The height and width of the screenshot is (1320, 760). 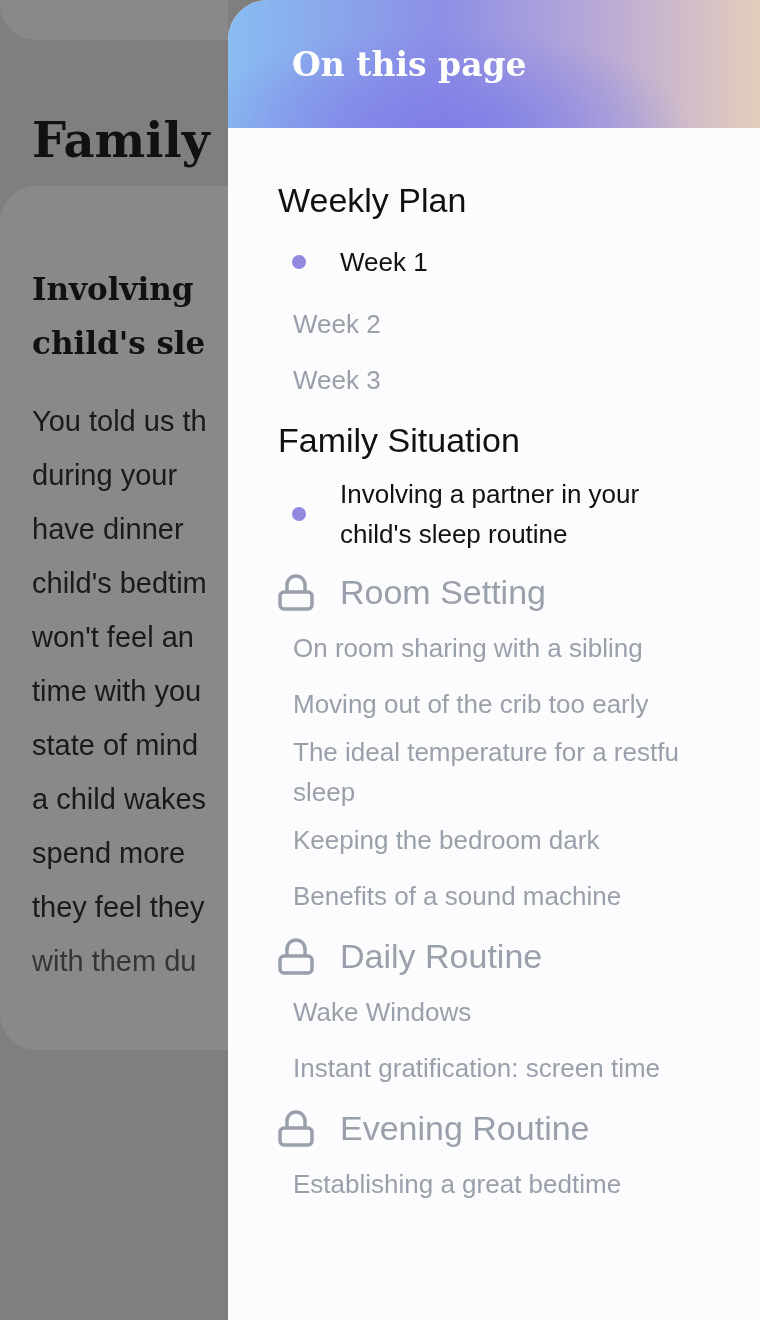 I want to click on page-title: Family, so click(x=122, y=140).